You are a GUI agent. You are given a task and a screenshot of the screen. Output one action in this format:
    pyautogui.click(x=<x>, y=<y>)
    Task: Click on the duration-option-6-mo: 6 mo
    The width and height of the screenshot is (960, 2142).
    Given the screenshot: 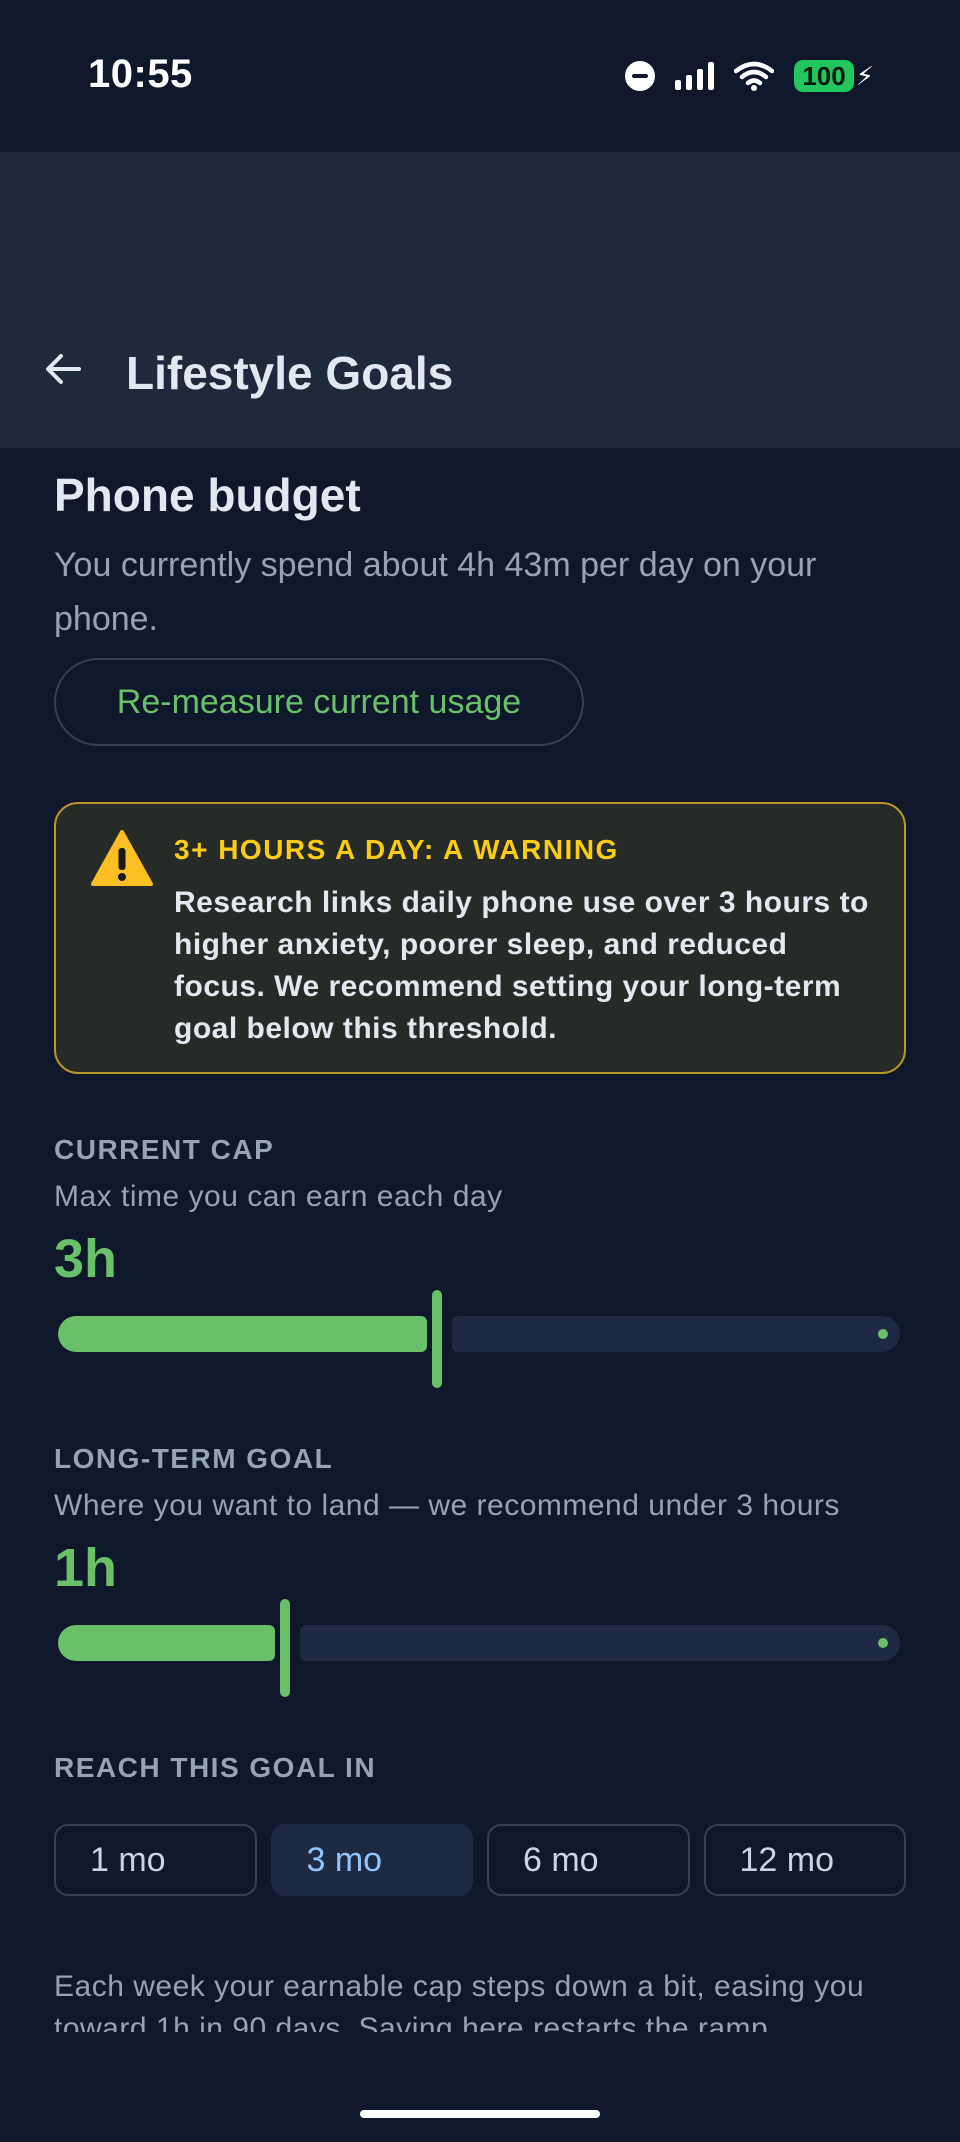 What is the action you would take?
    pyautogui.click(x=588, y=1860)
    